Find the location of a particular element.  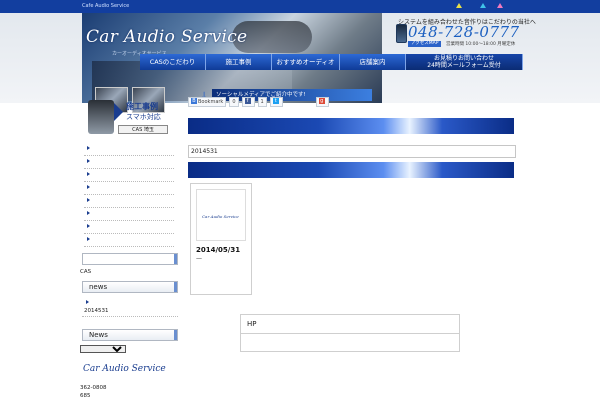

gplus-icon: g is located at coordinates (321, 101).